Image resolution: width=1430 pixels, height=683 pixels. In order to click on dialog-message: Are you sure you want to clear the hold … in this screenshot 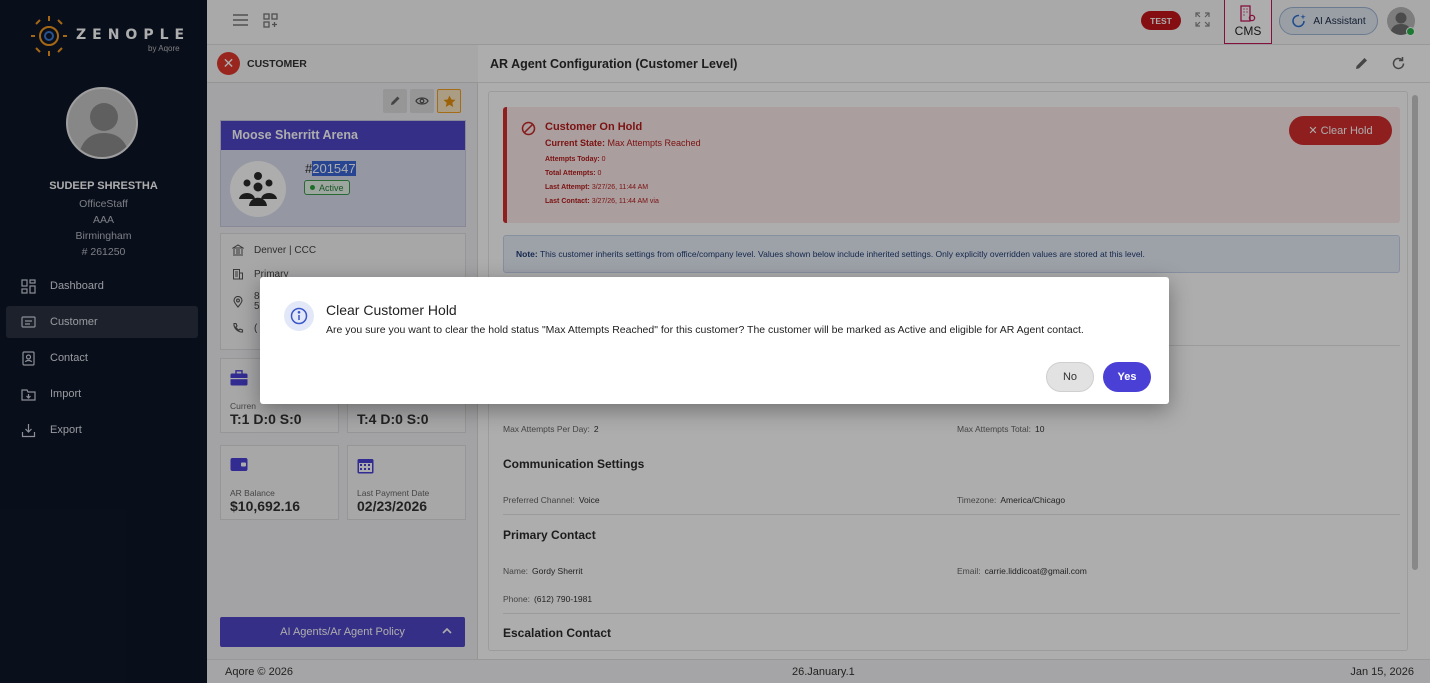, I will do `click(705, 330)`.